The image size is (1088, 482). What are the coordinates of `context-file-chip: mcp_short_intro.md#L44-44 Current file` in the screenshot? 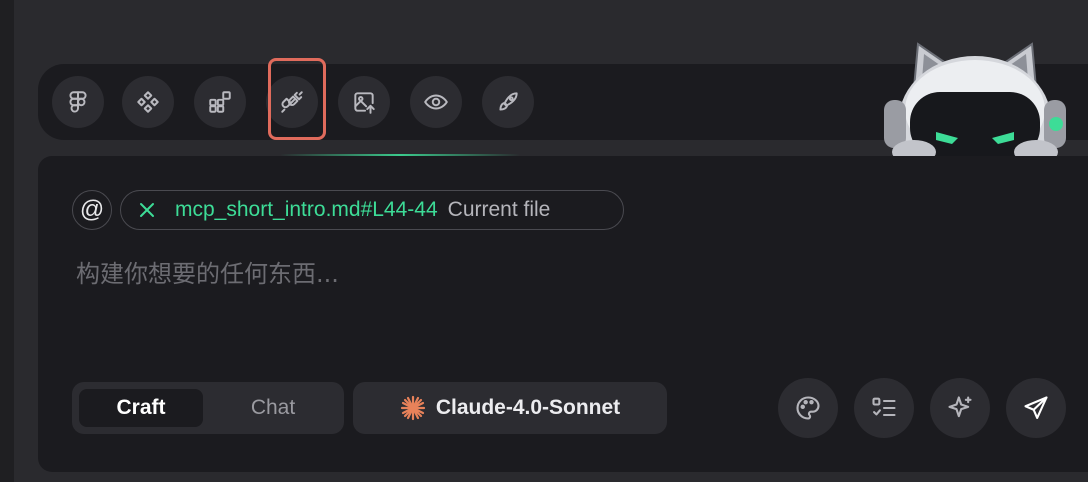 It's located at (372, 210).